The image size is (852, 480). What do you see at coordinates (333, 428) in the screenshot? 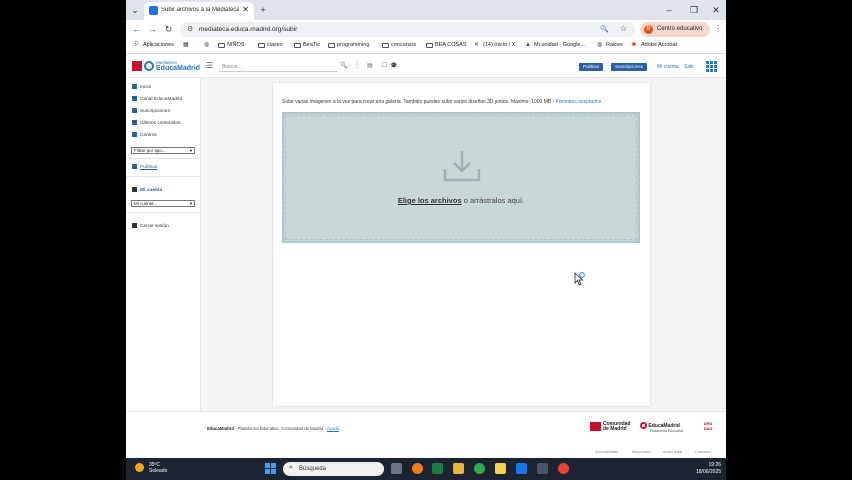
I see `help-link: Ayuda` at bounding box center [333, 428].